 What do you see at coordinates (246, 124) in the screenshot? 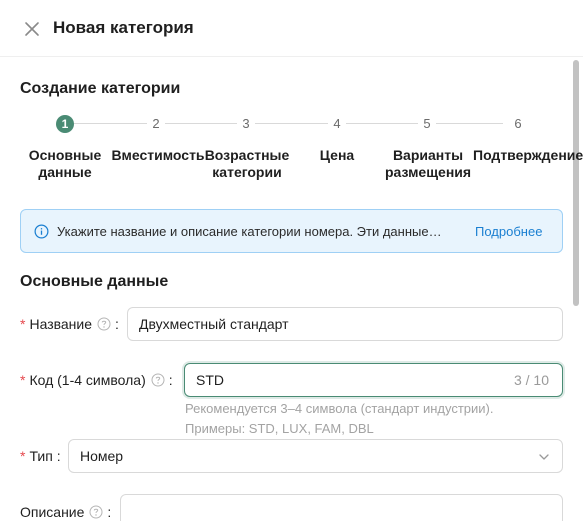
I see `step-3-indicator: 3` at bounding box center [246, 124].